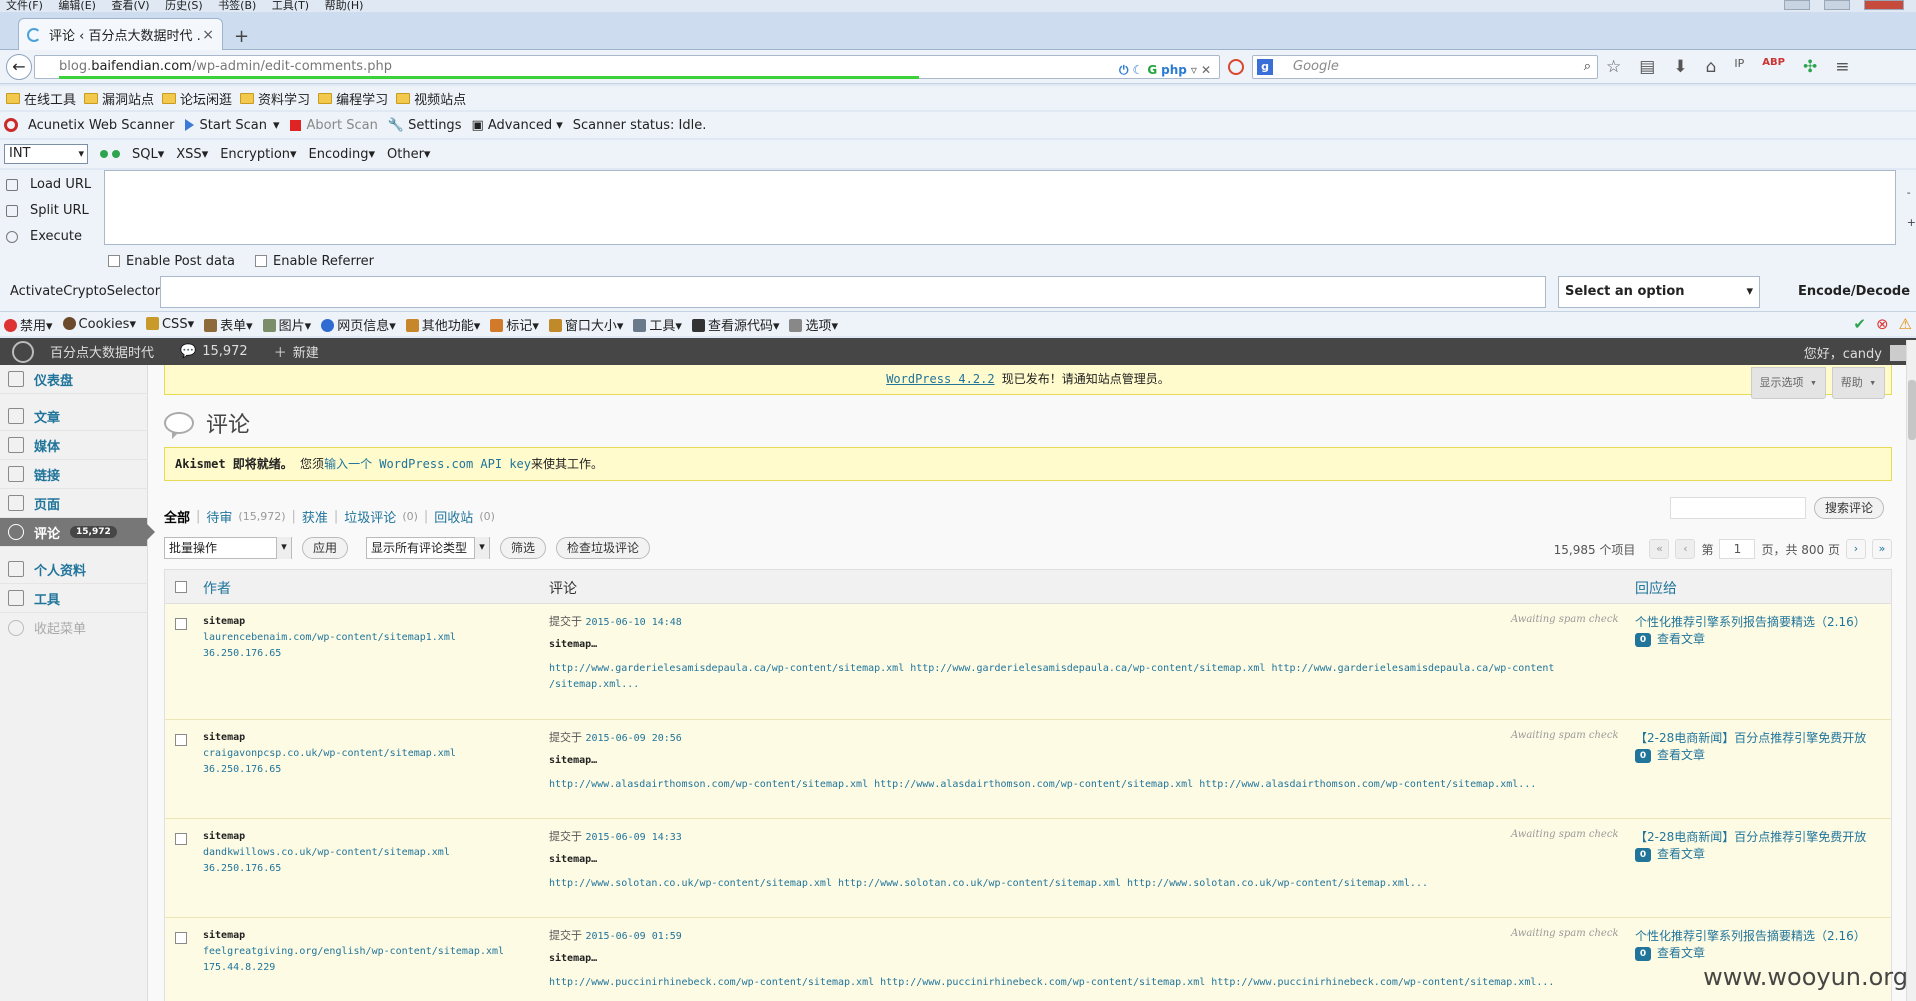 The image size is (1916, 1001). What do you see at coordinates (214, 351) in the screenshot?
I see `comments-count-link: 💬 15,972` at bounding box center [214, 351].